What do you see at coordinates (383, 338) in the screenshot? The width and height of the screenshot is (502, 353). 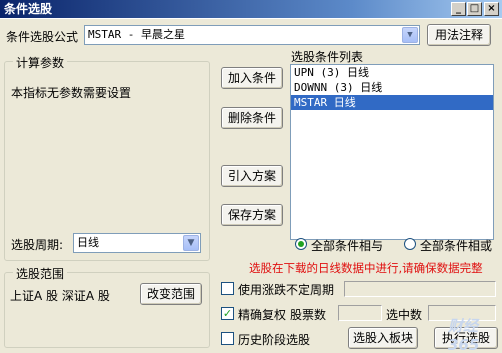 I see `to-block-button: 选股入板块` at bounding box center [383, 338].